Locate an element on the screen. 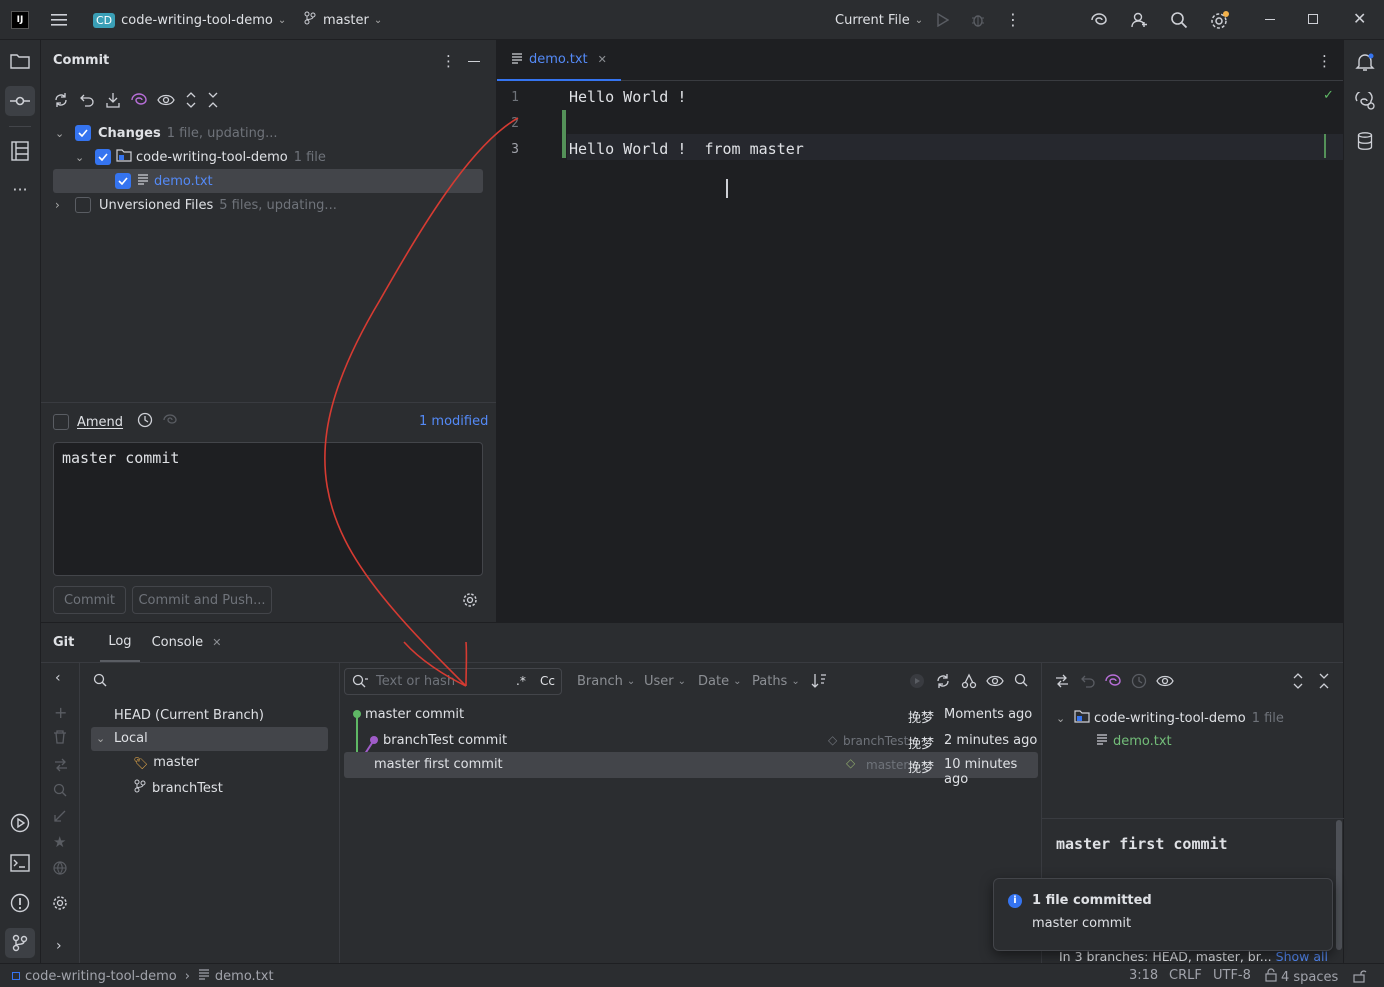 This screenshot has width=1384, height=987. project-folder-icon is located at coordinates (20, 61).